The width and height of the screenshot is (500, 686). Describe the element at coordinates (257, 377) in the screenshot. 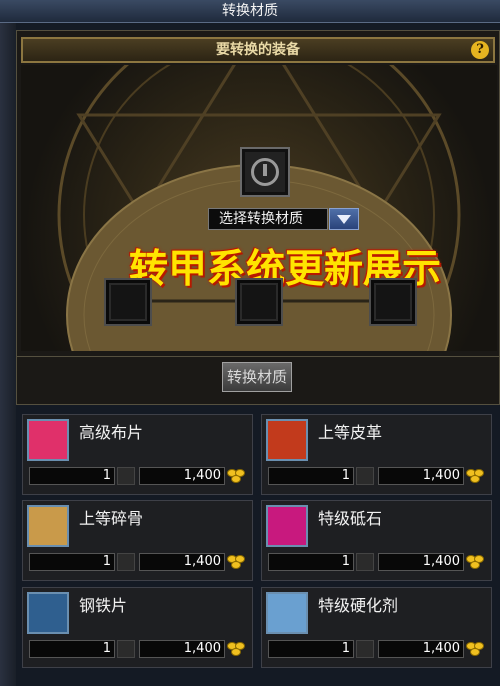

I see `convert-material-button: 转换材质` at that location.